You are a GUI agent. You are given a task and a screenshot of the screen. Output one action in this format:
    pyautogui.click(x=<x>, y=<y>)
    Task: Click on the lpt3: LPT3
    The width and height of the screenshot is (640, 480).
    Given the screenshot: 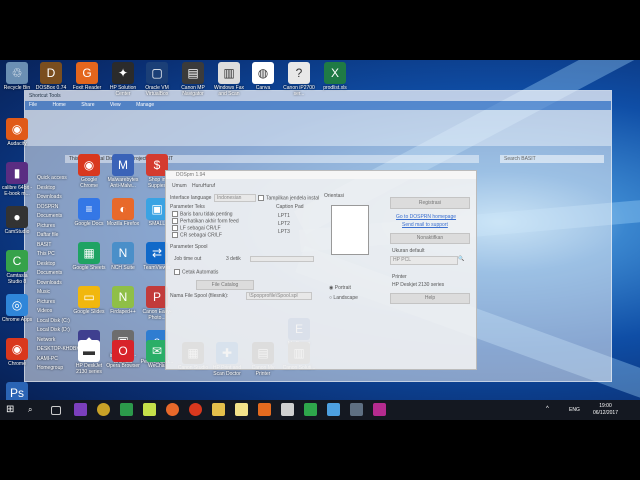 What is the action you would take?
    pyautogui.click(x=284, y=232)
    